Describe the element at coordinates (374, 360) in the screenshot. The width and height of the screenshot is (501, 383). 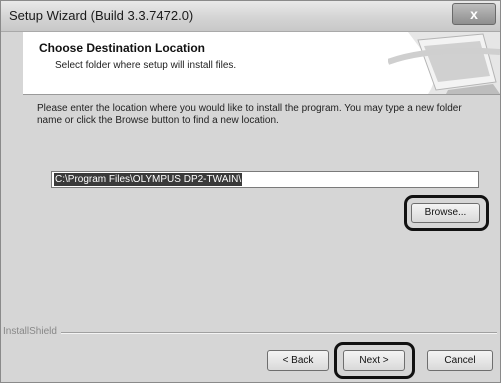
I see `next-callout-highlight` at that location.